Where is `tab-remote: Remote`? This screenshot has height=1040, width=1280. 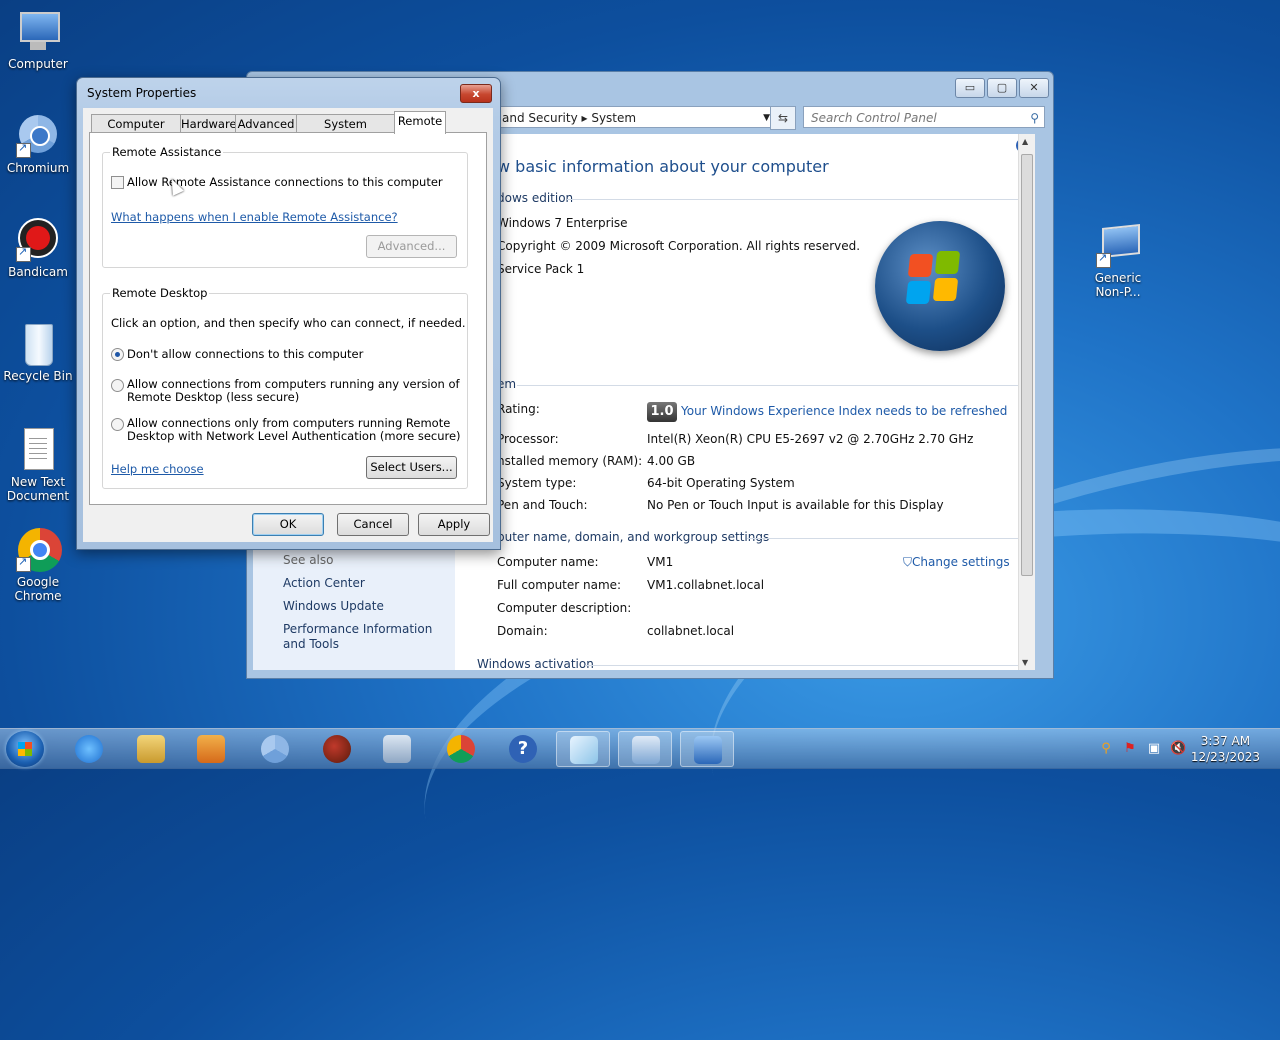 tab-remote: Remote is located at coordinates (420, 122).